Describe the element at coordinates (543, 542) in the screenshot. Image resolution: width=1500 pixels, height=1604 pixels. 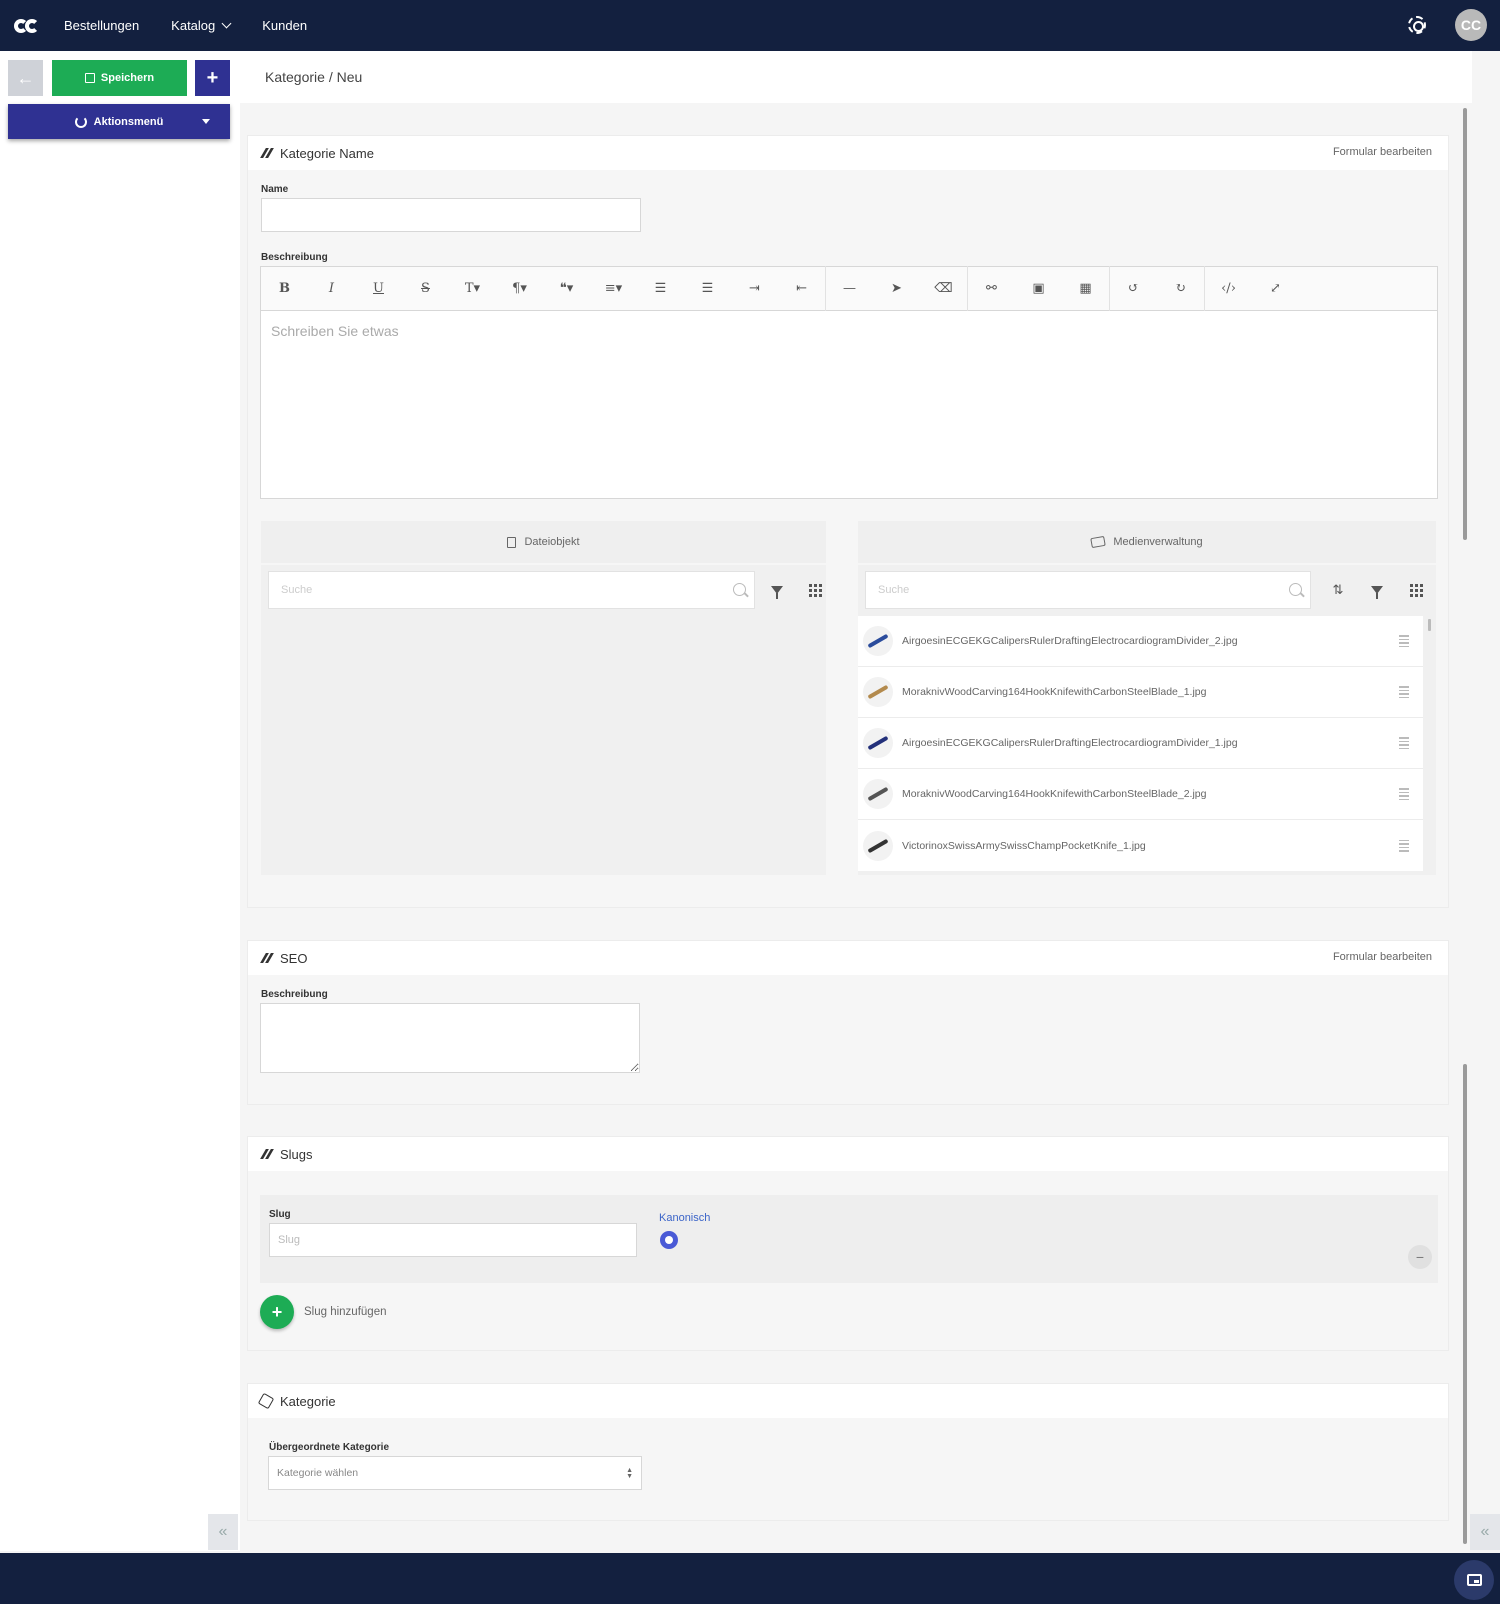
I see `file-object-header: Dateiobjekt` at that location.